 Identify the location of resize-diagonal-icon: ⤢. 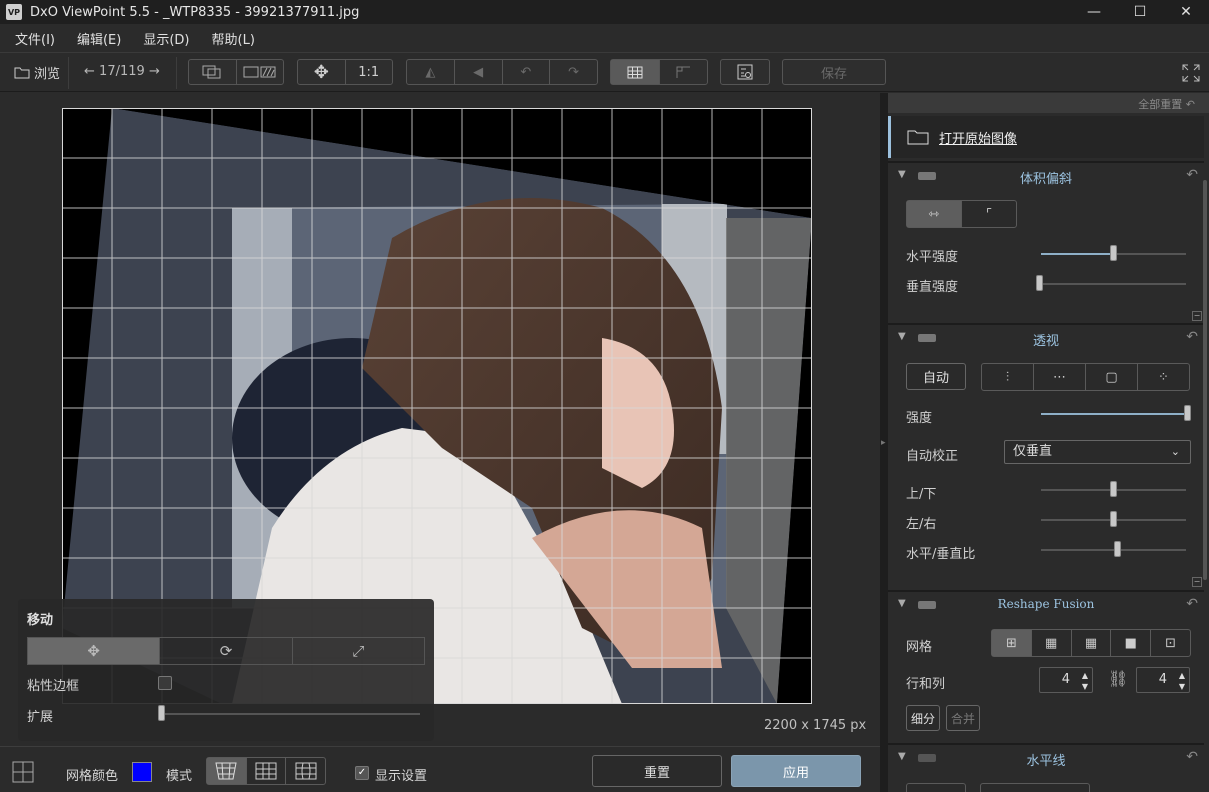
(358, 651).